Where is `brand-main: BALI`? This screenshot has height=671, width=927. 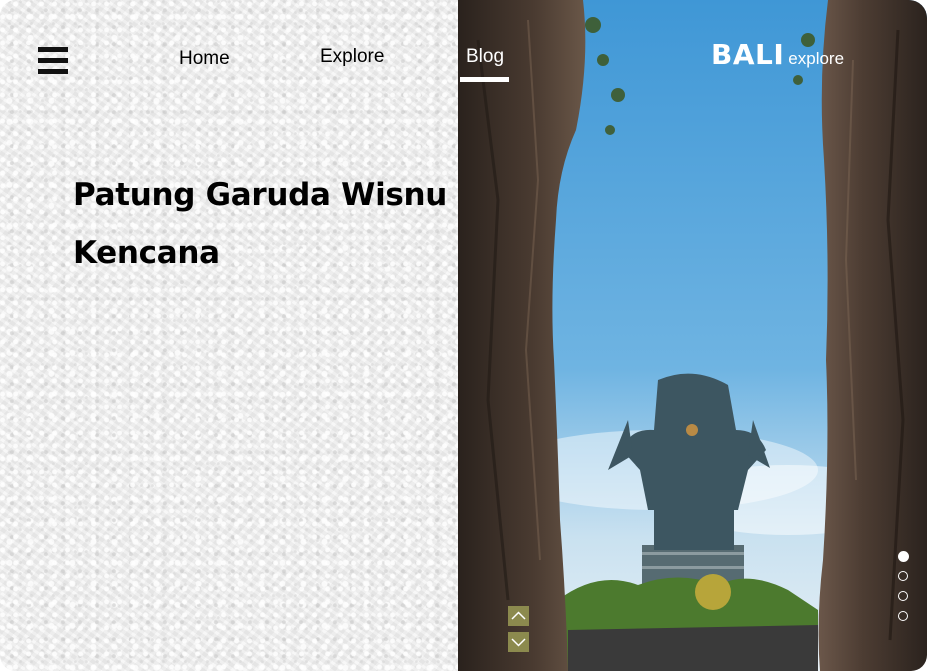
brand-main: BALI is located at coordinates (748, 54).